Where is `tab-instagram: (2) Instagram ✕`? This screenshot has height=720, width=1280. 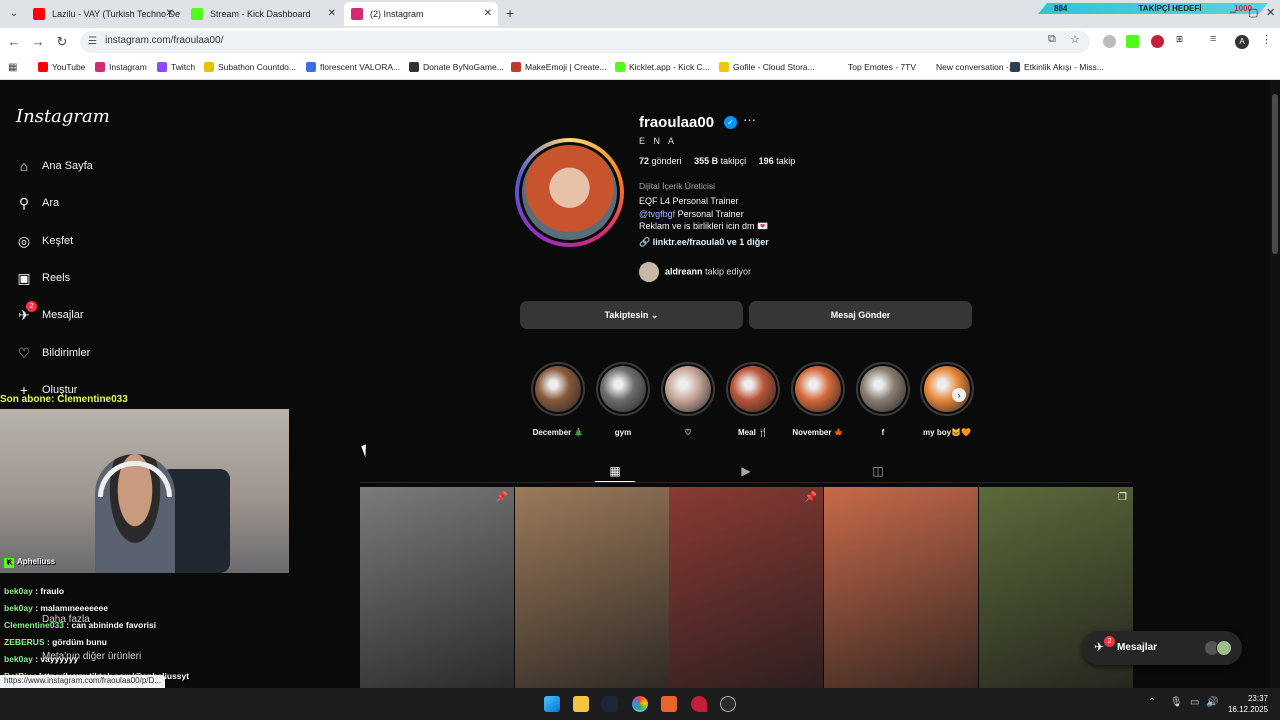
tab-instagram: (2) Instagram ✕ is located at coordinates (421, 14).